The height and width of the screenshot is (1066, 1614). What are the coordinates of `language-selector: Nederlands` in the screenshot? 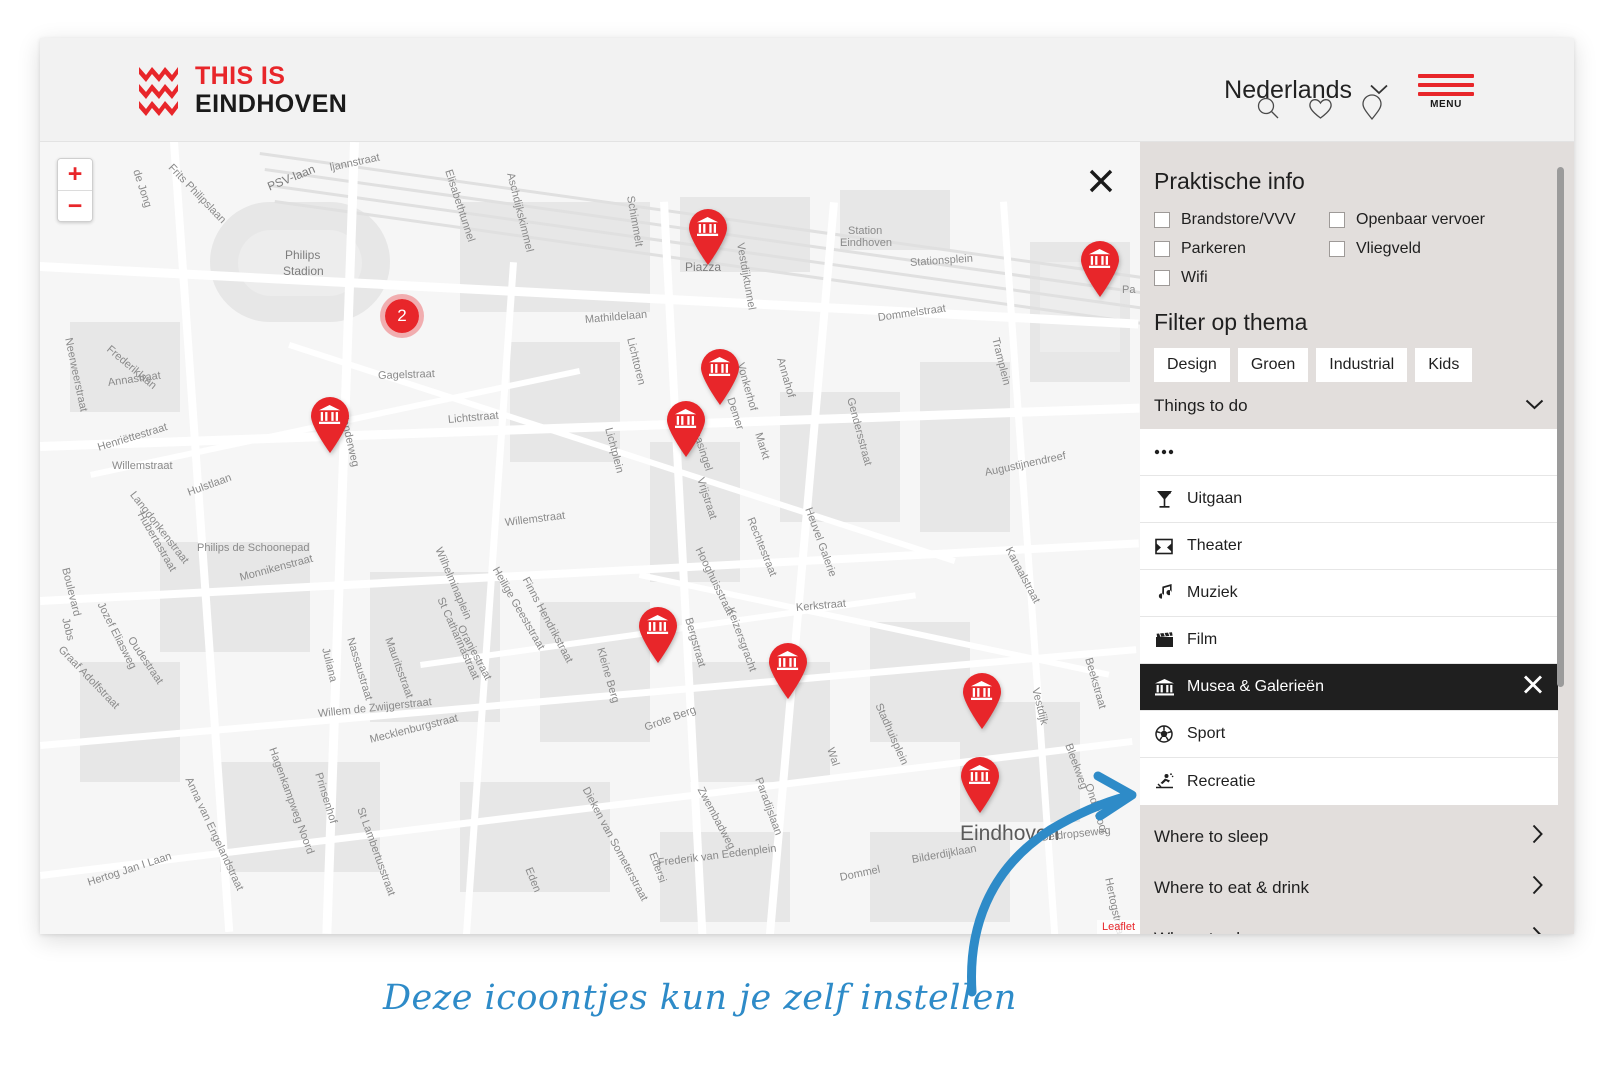 It's located at (1306, 90).